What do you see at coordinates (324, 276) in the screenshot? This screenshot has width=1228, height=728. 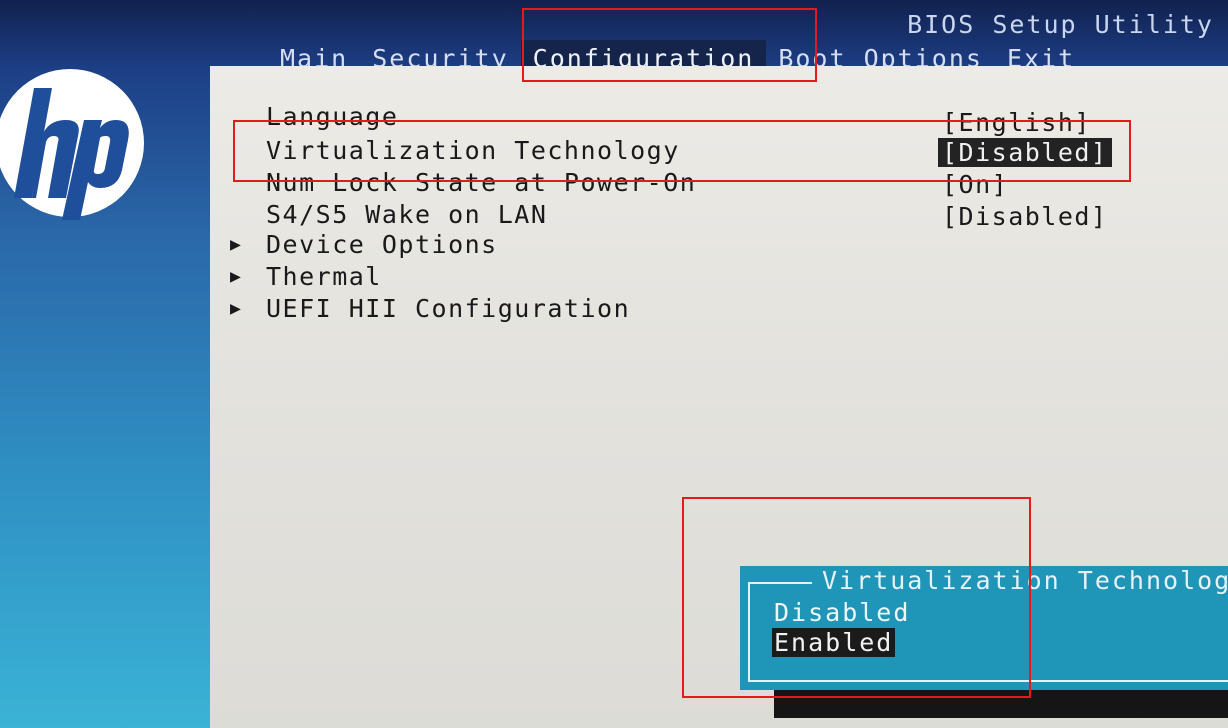 I see `submenu-thermal: Thermal` at bounding box center [324, 276].